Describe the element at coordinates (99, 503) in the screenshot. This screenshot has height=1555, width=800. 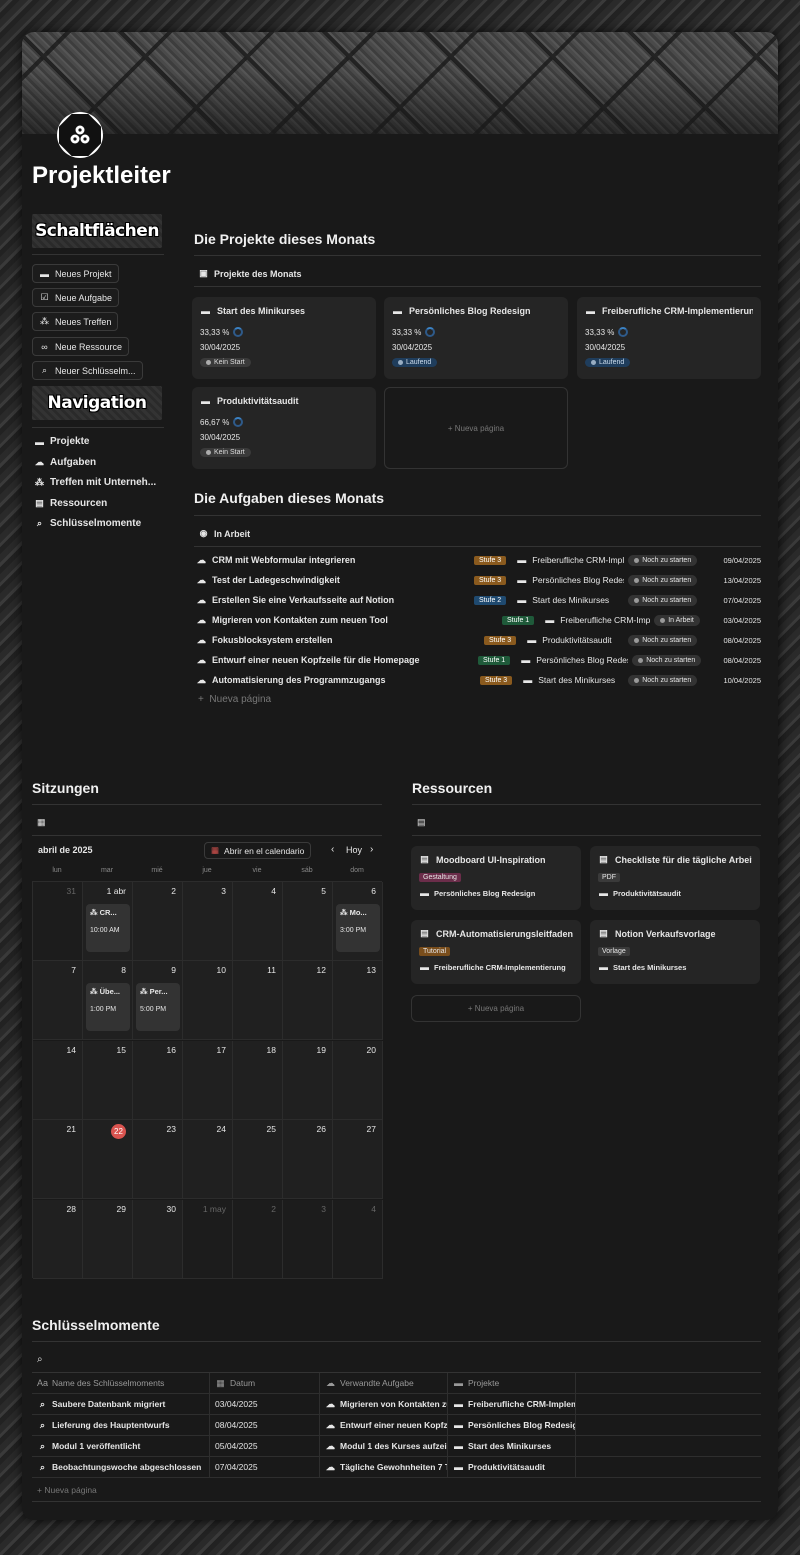
I see `nav-resources: ▤ Ressourcen` at that location.